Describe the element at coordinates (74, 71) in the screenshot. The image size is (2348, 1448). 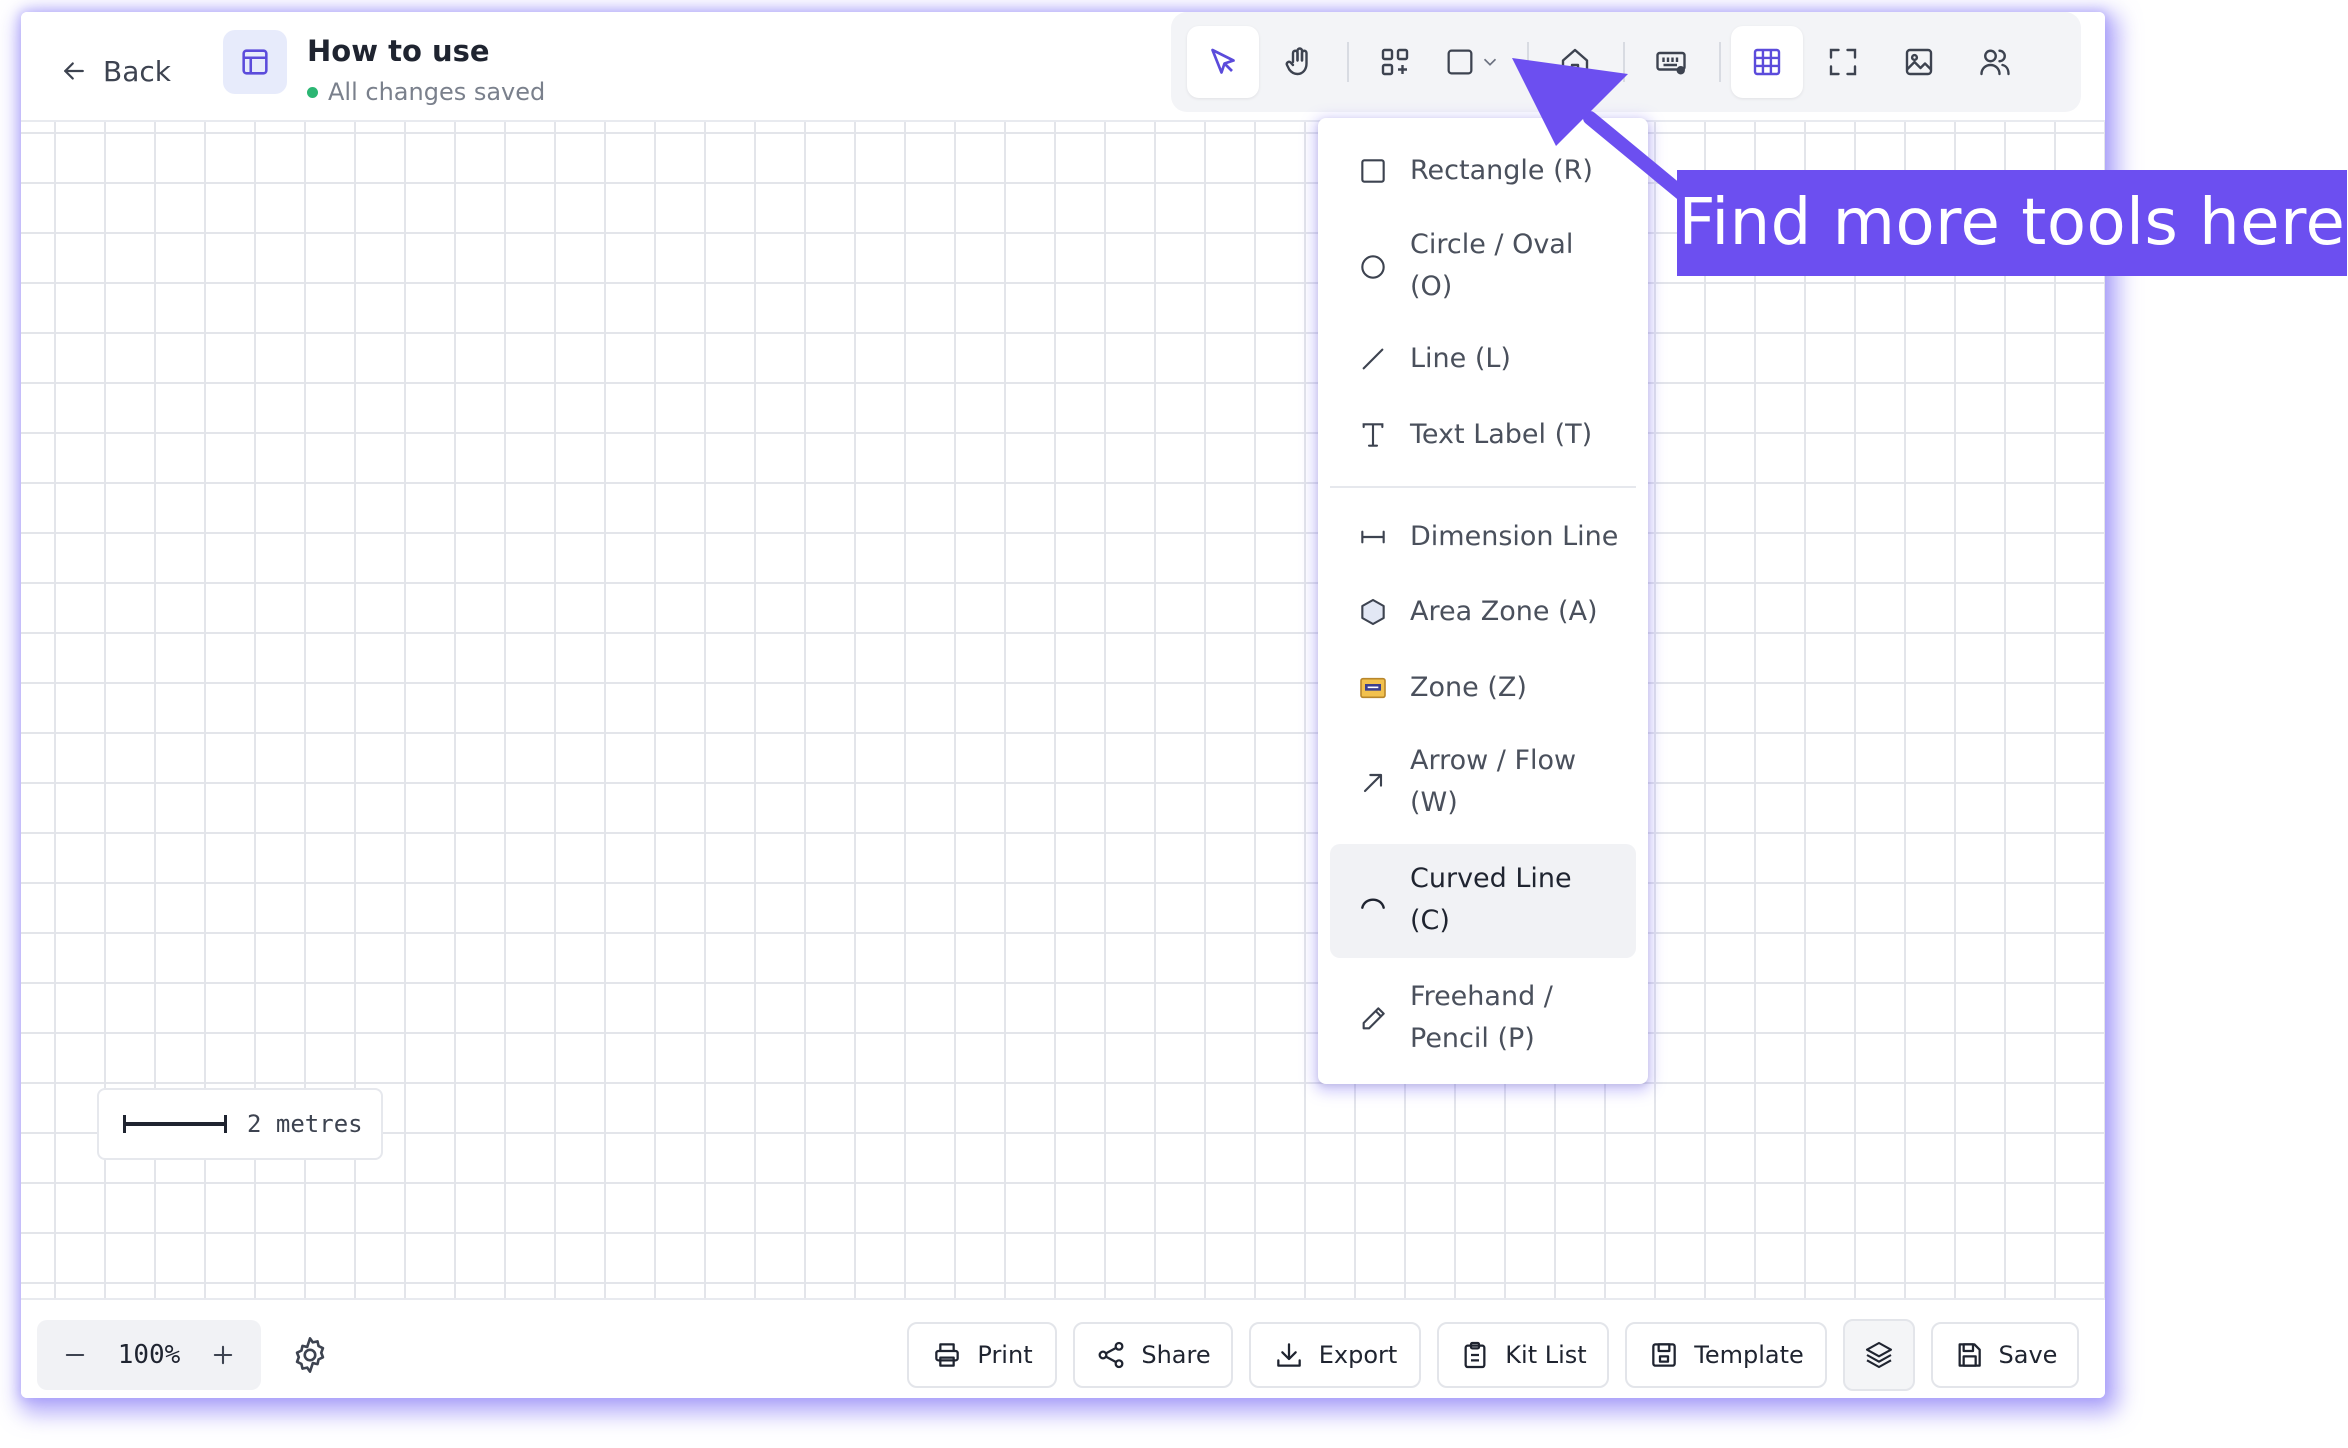
I see `arrow-left-icon` at that location.